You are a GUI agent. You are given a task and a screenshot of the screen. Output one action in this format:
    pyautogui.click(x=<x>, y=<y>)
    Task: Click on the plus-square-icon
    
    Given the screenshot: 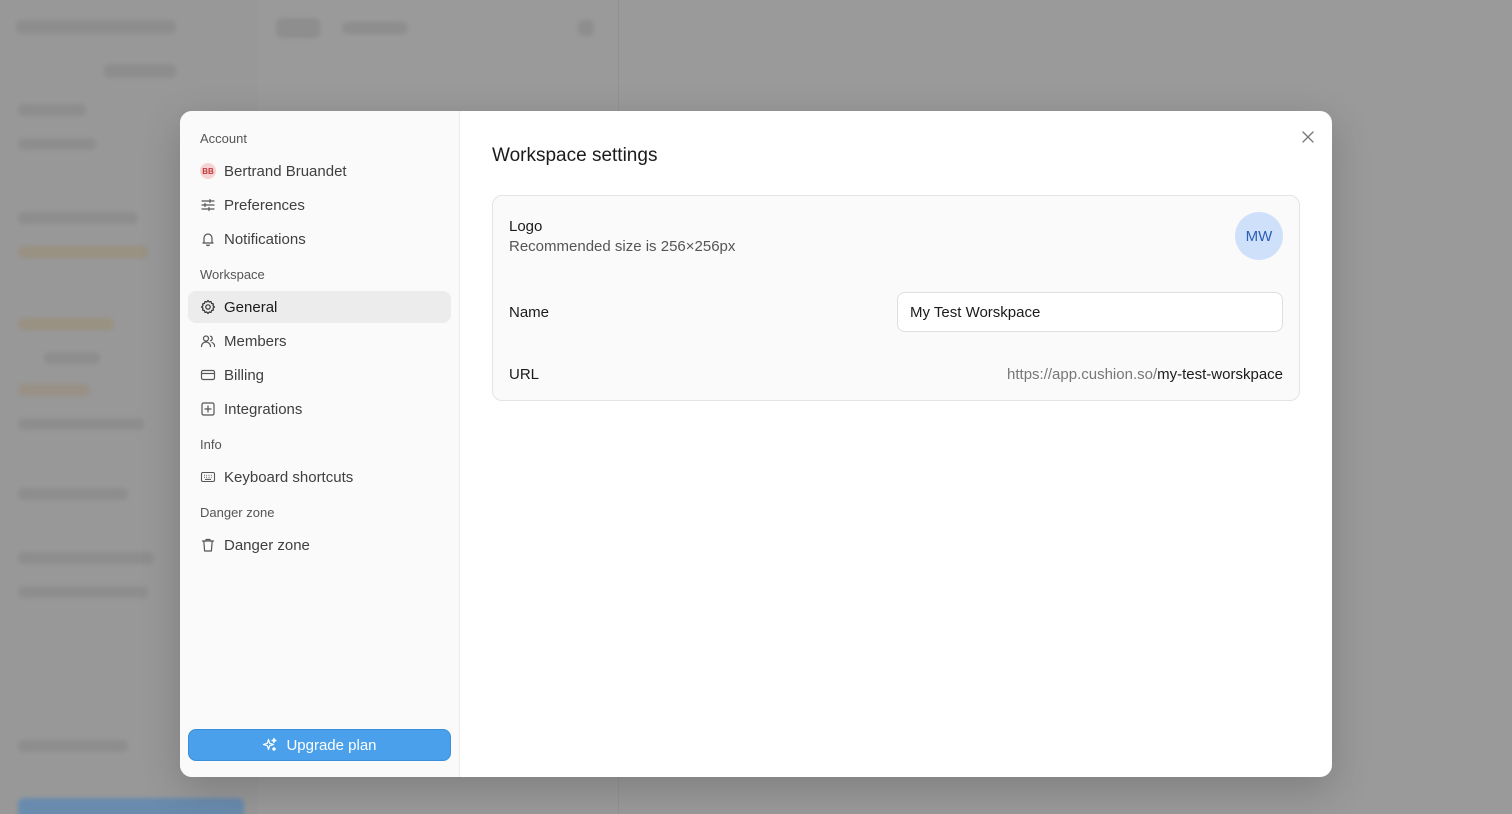 What is the action you would take?
    pyautogui.click(x=208, y=409)
    